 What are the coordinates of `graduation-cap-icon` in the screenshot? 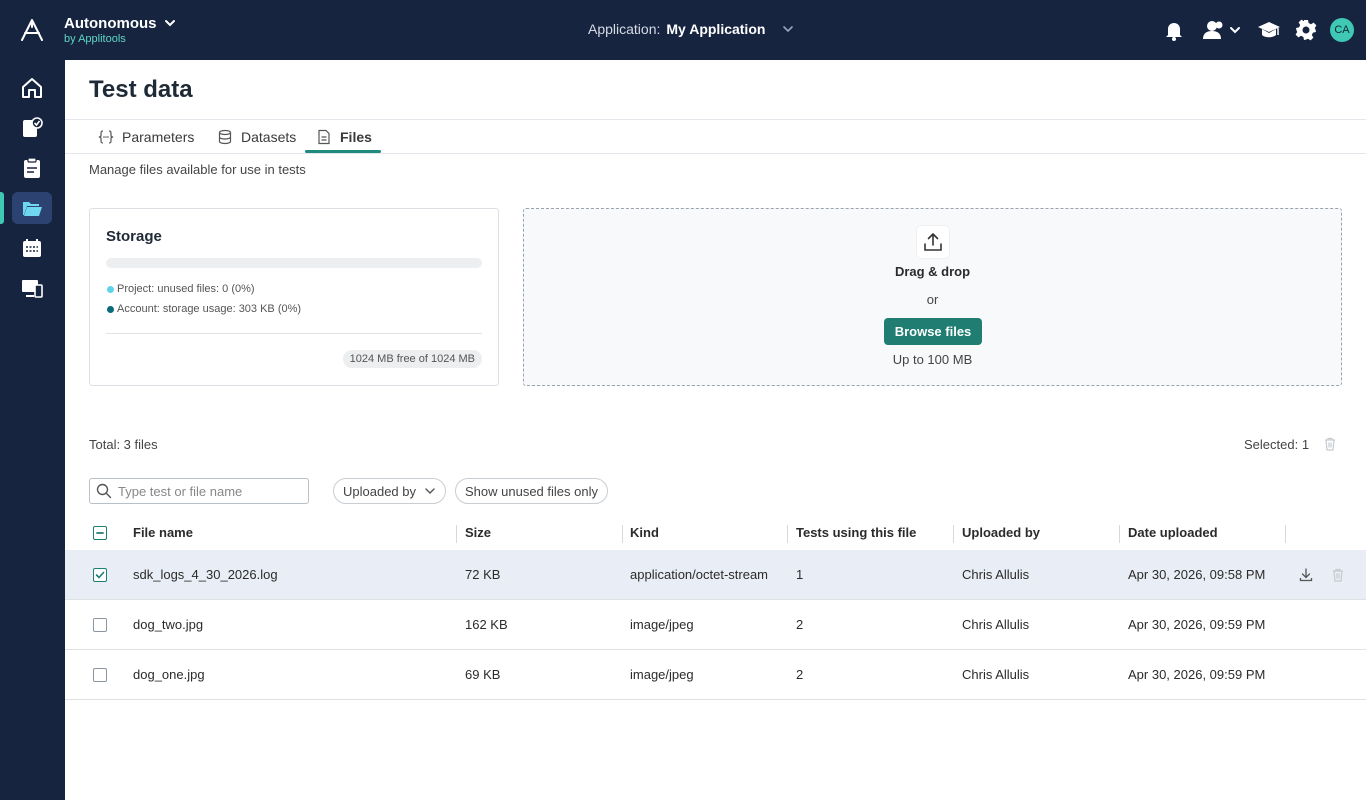 It's located at (1269, 30).